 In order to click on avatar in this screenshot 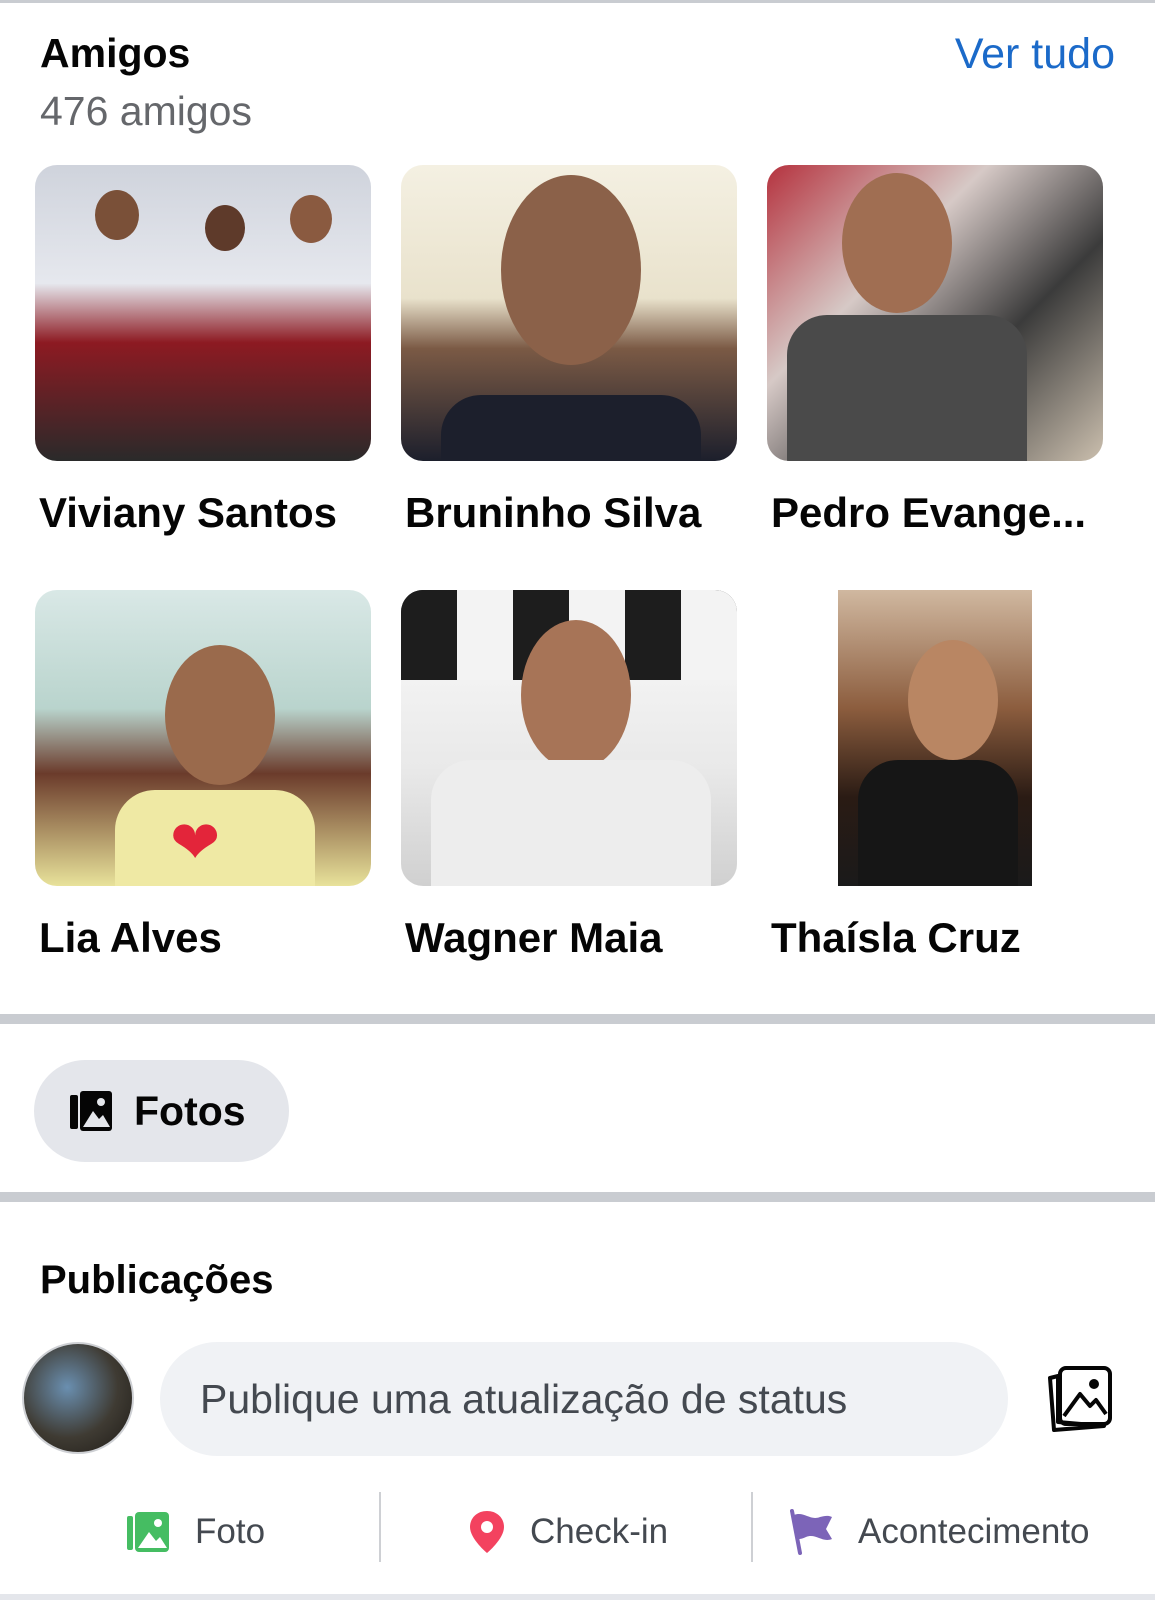, I will do `click(78, 1398)`.